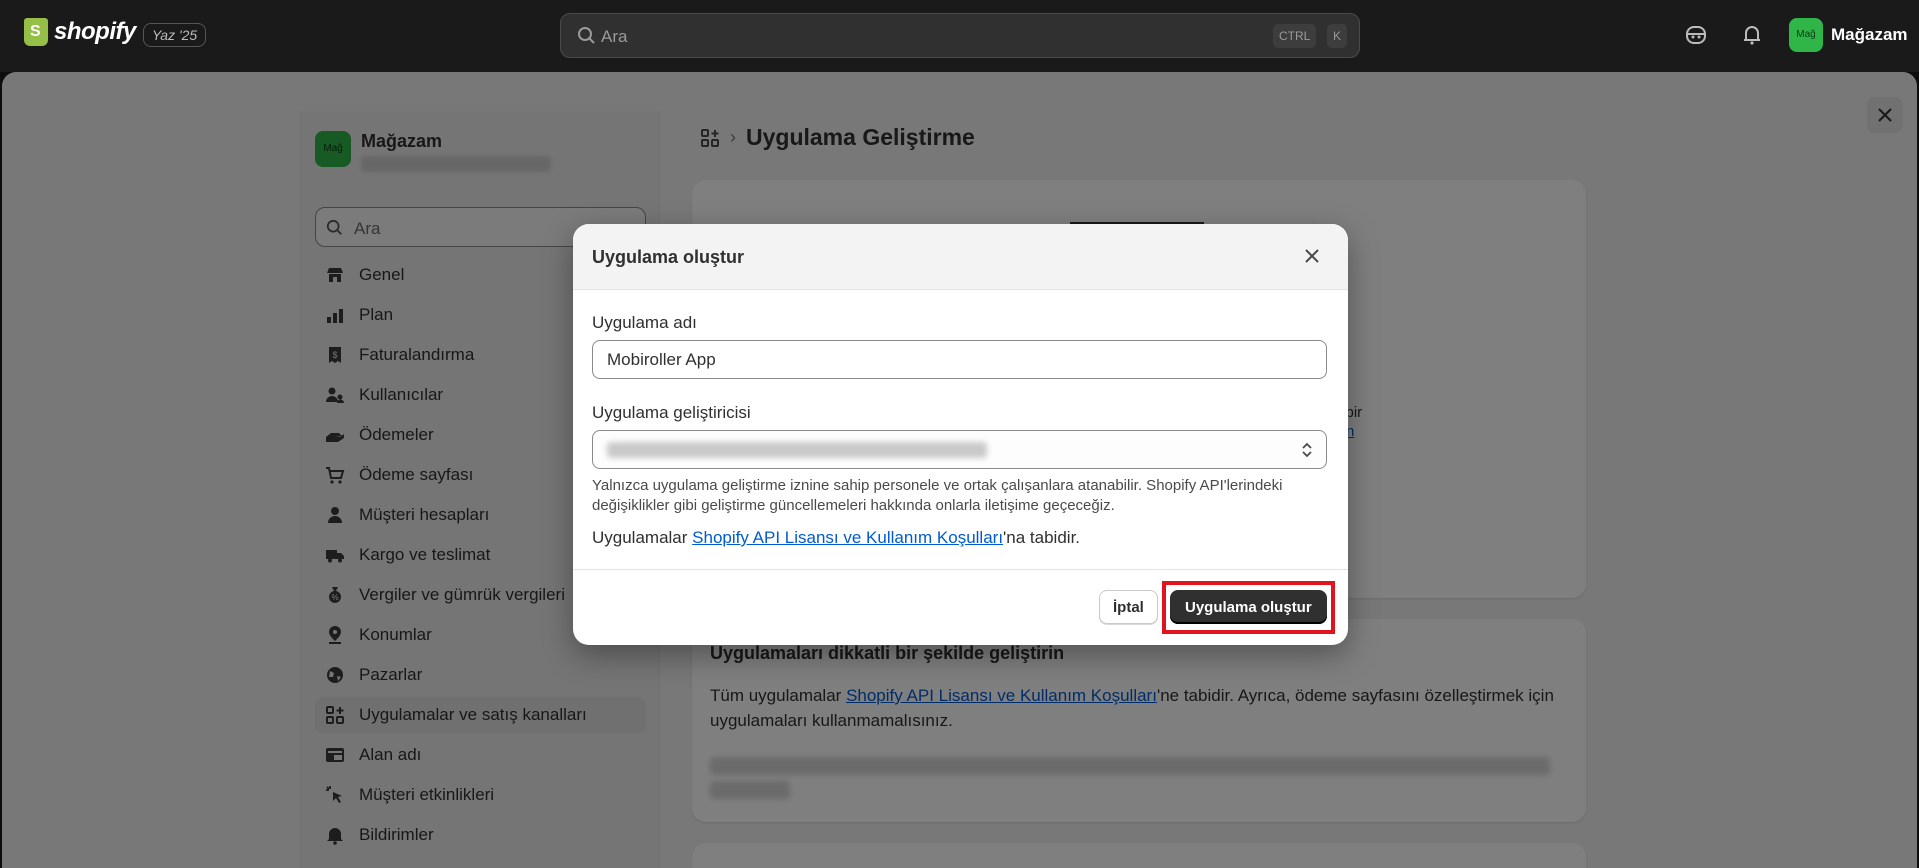  What do you see at coordinates (175, 35) in the screenshot?
I see `edition-badge: Yaz '25` at bounding box center [175, 35].